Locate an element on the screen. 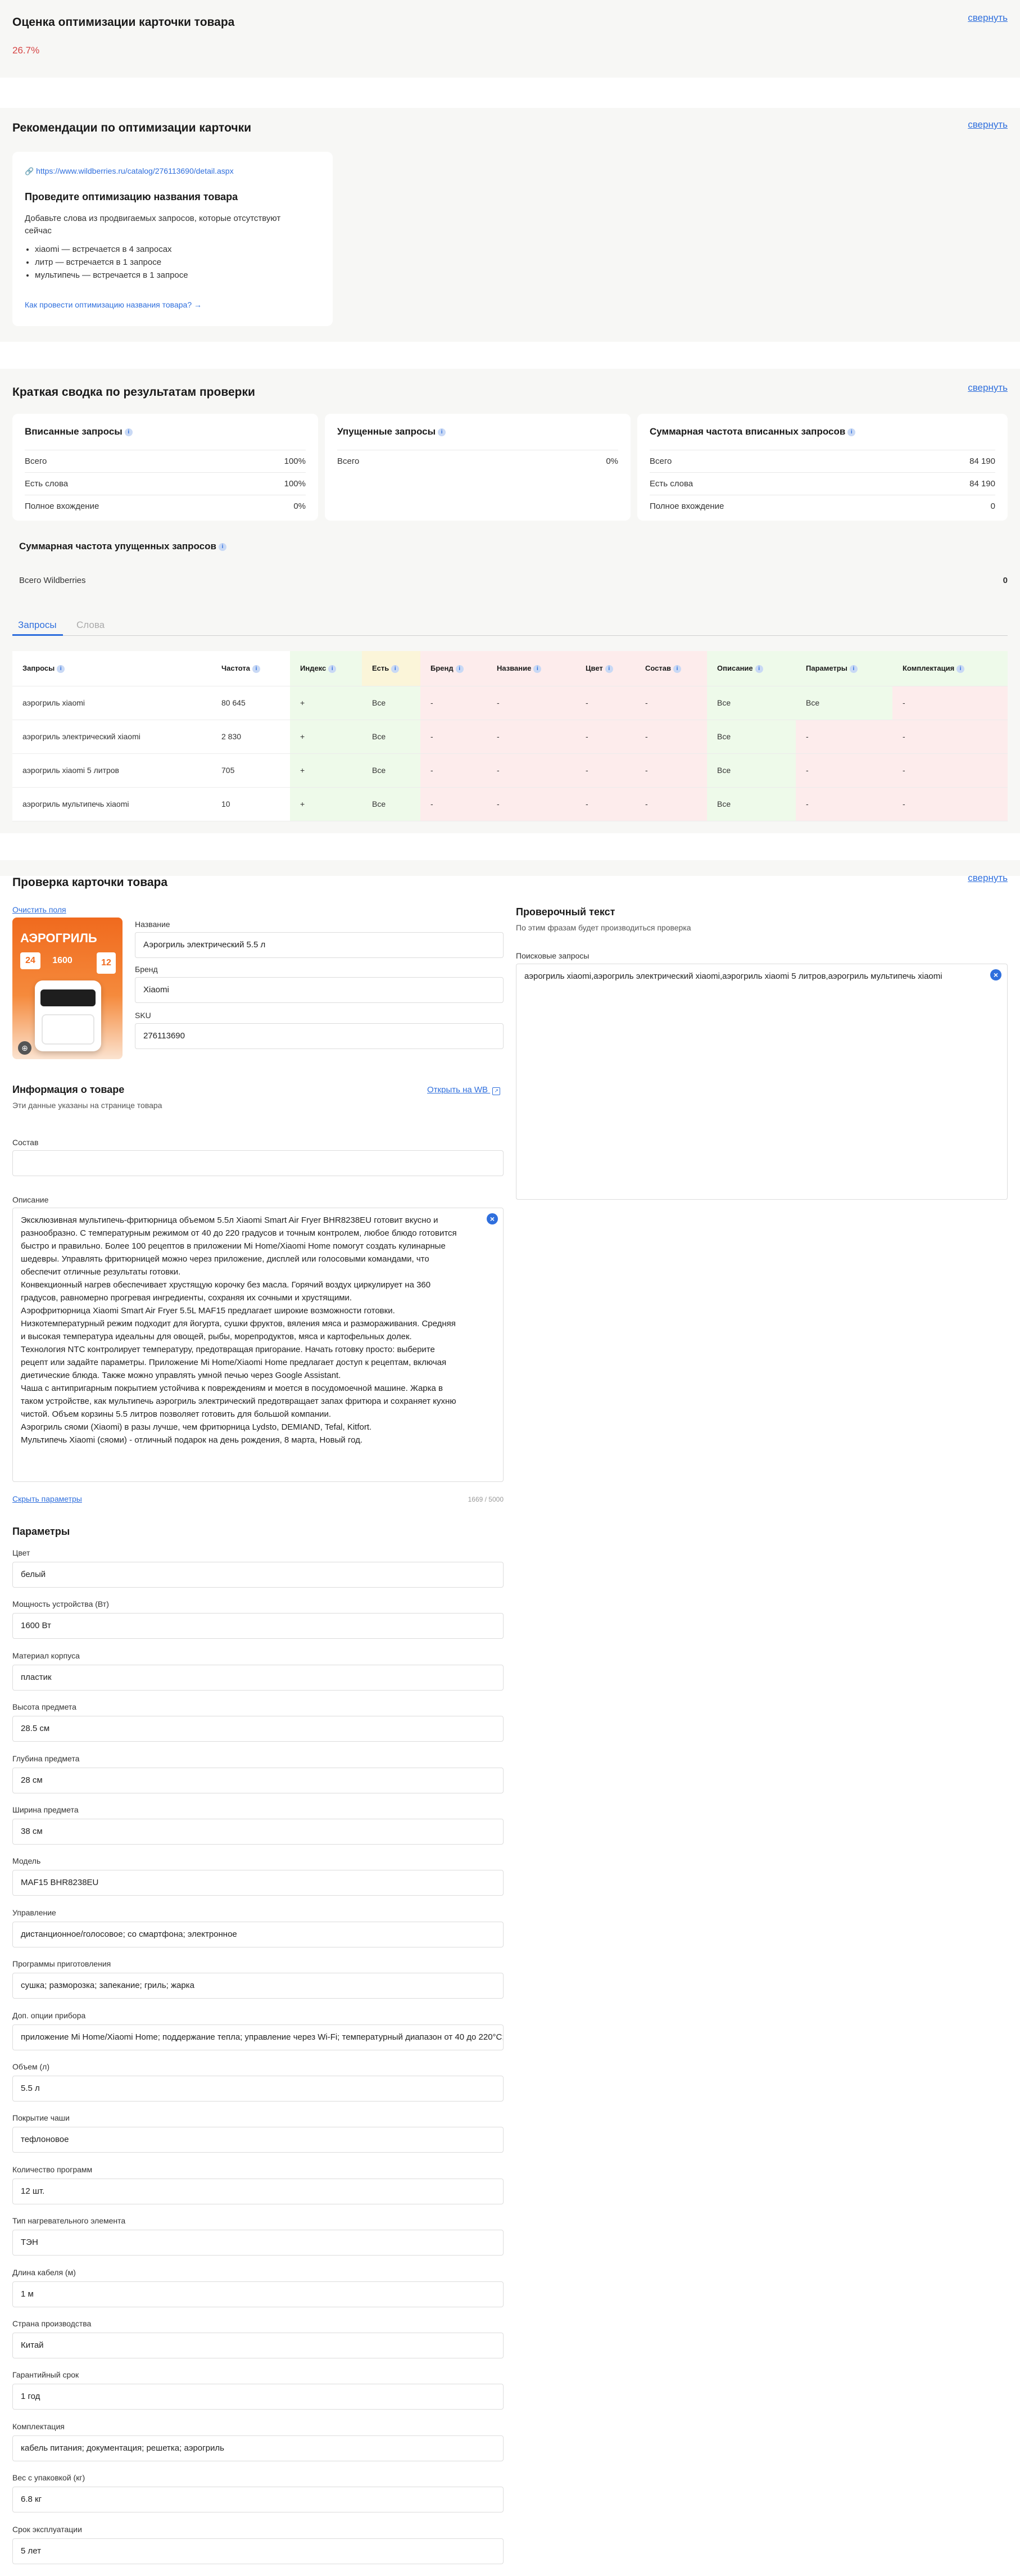 The height and width of the screenshot is (2576, 1020). param-input: белый is located at coordinates (258, 1575).